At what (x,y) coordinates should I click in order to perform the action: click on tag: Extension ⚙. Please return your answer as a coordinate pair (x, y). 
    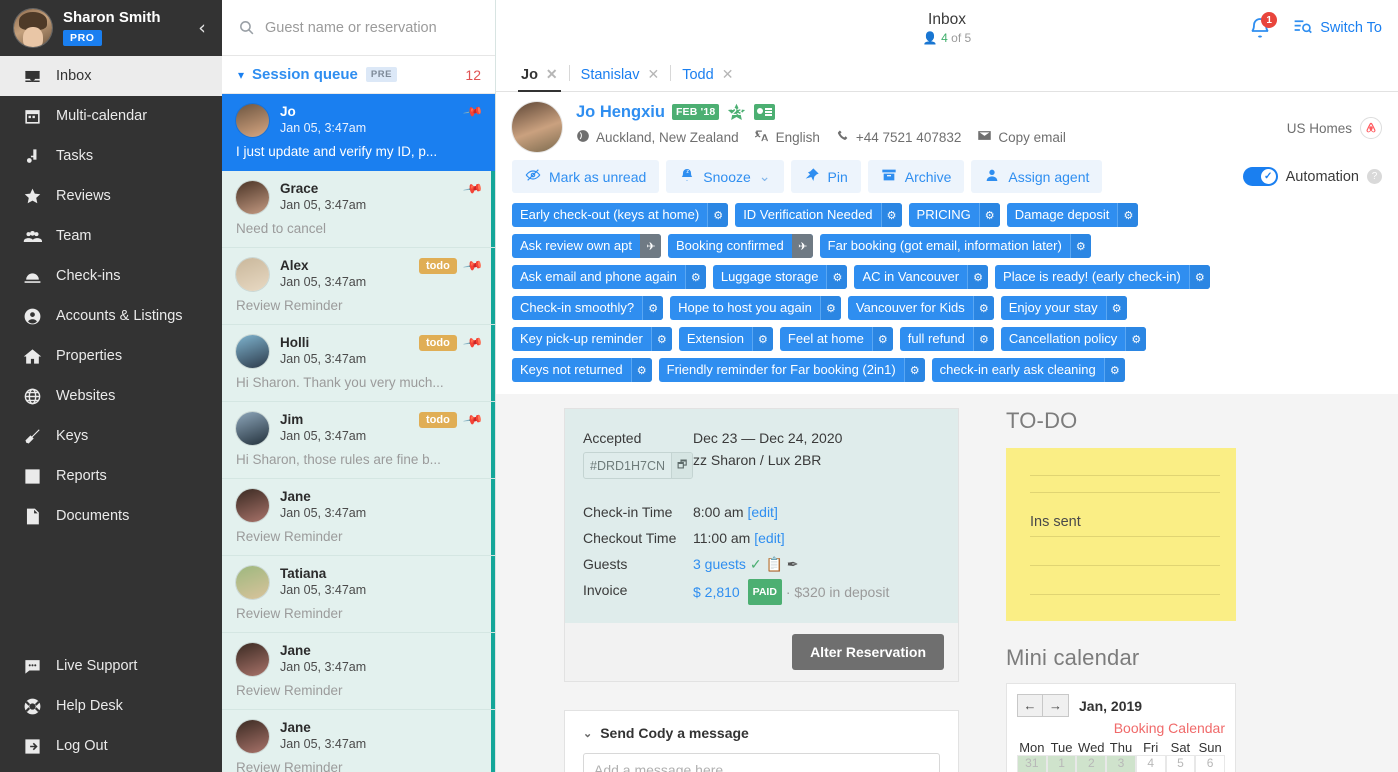
    Looking at the image, I should click on (725, 339).